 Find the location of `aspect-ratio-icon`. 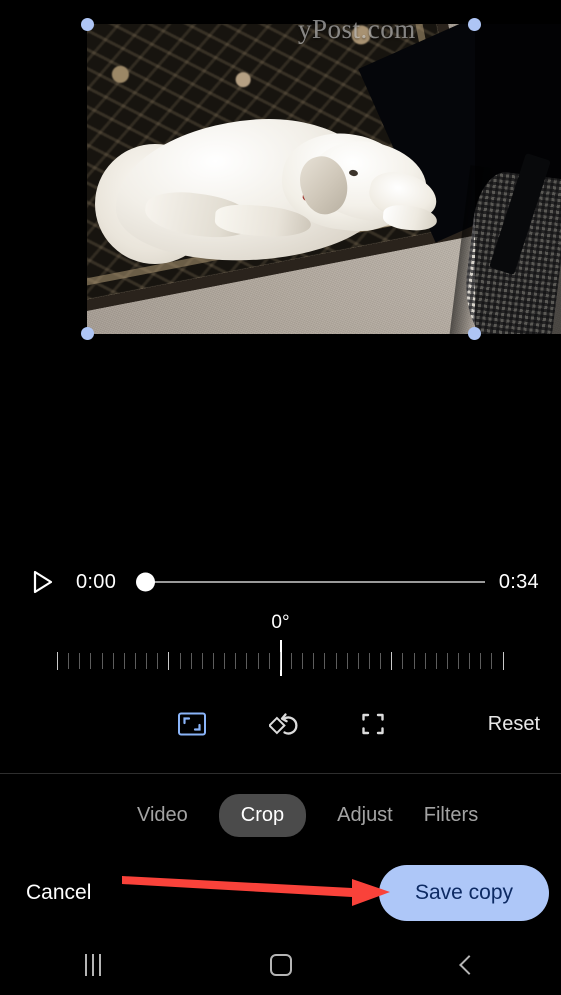

aspect-ratio-icon is located at coordinates (192, 724).